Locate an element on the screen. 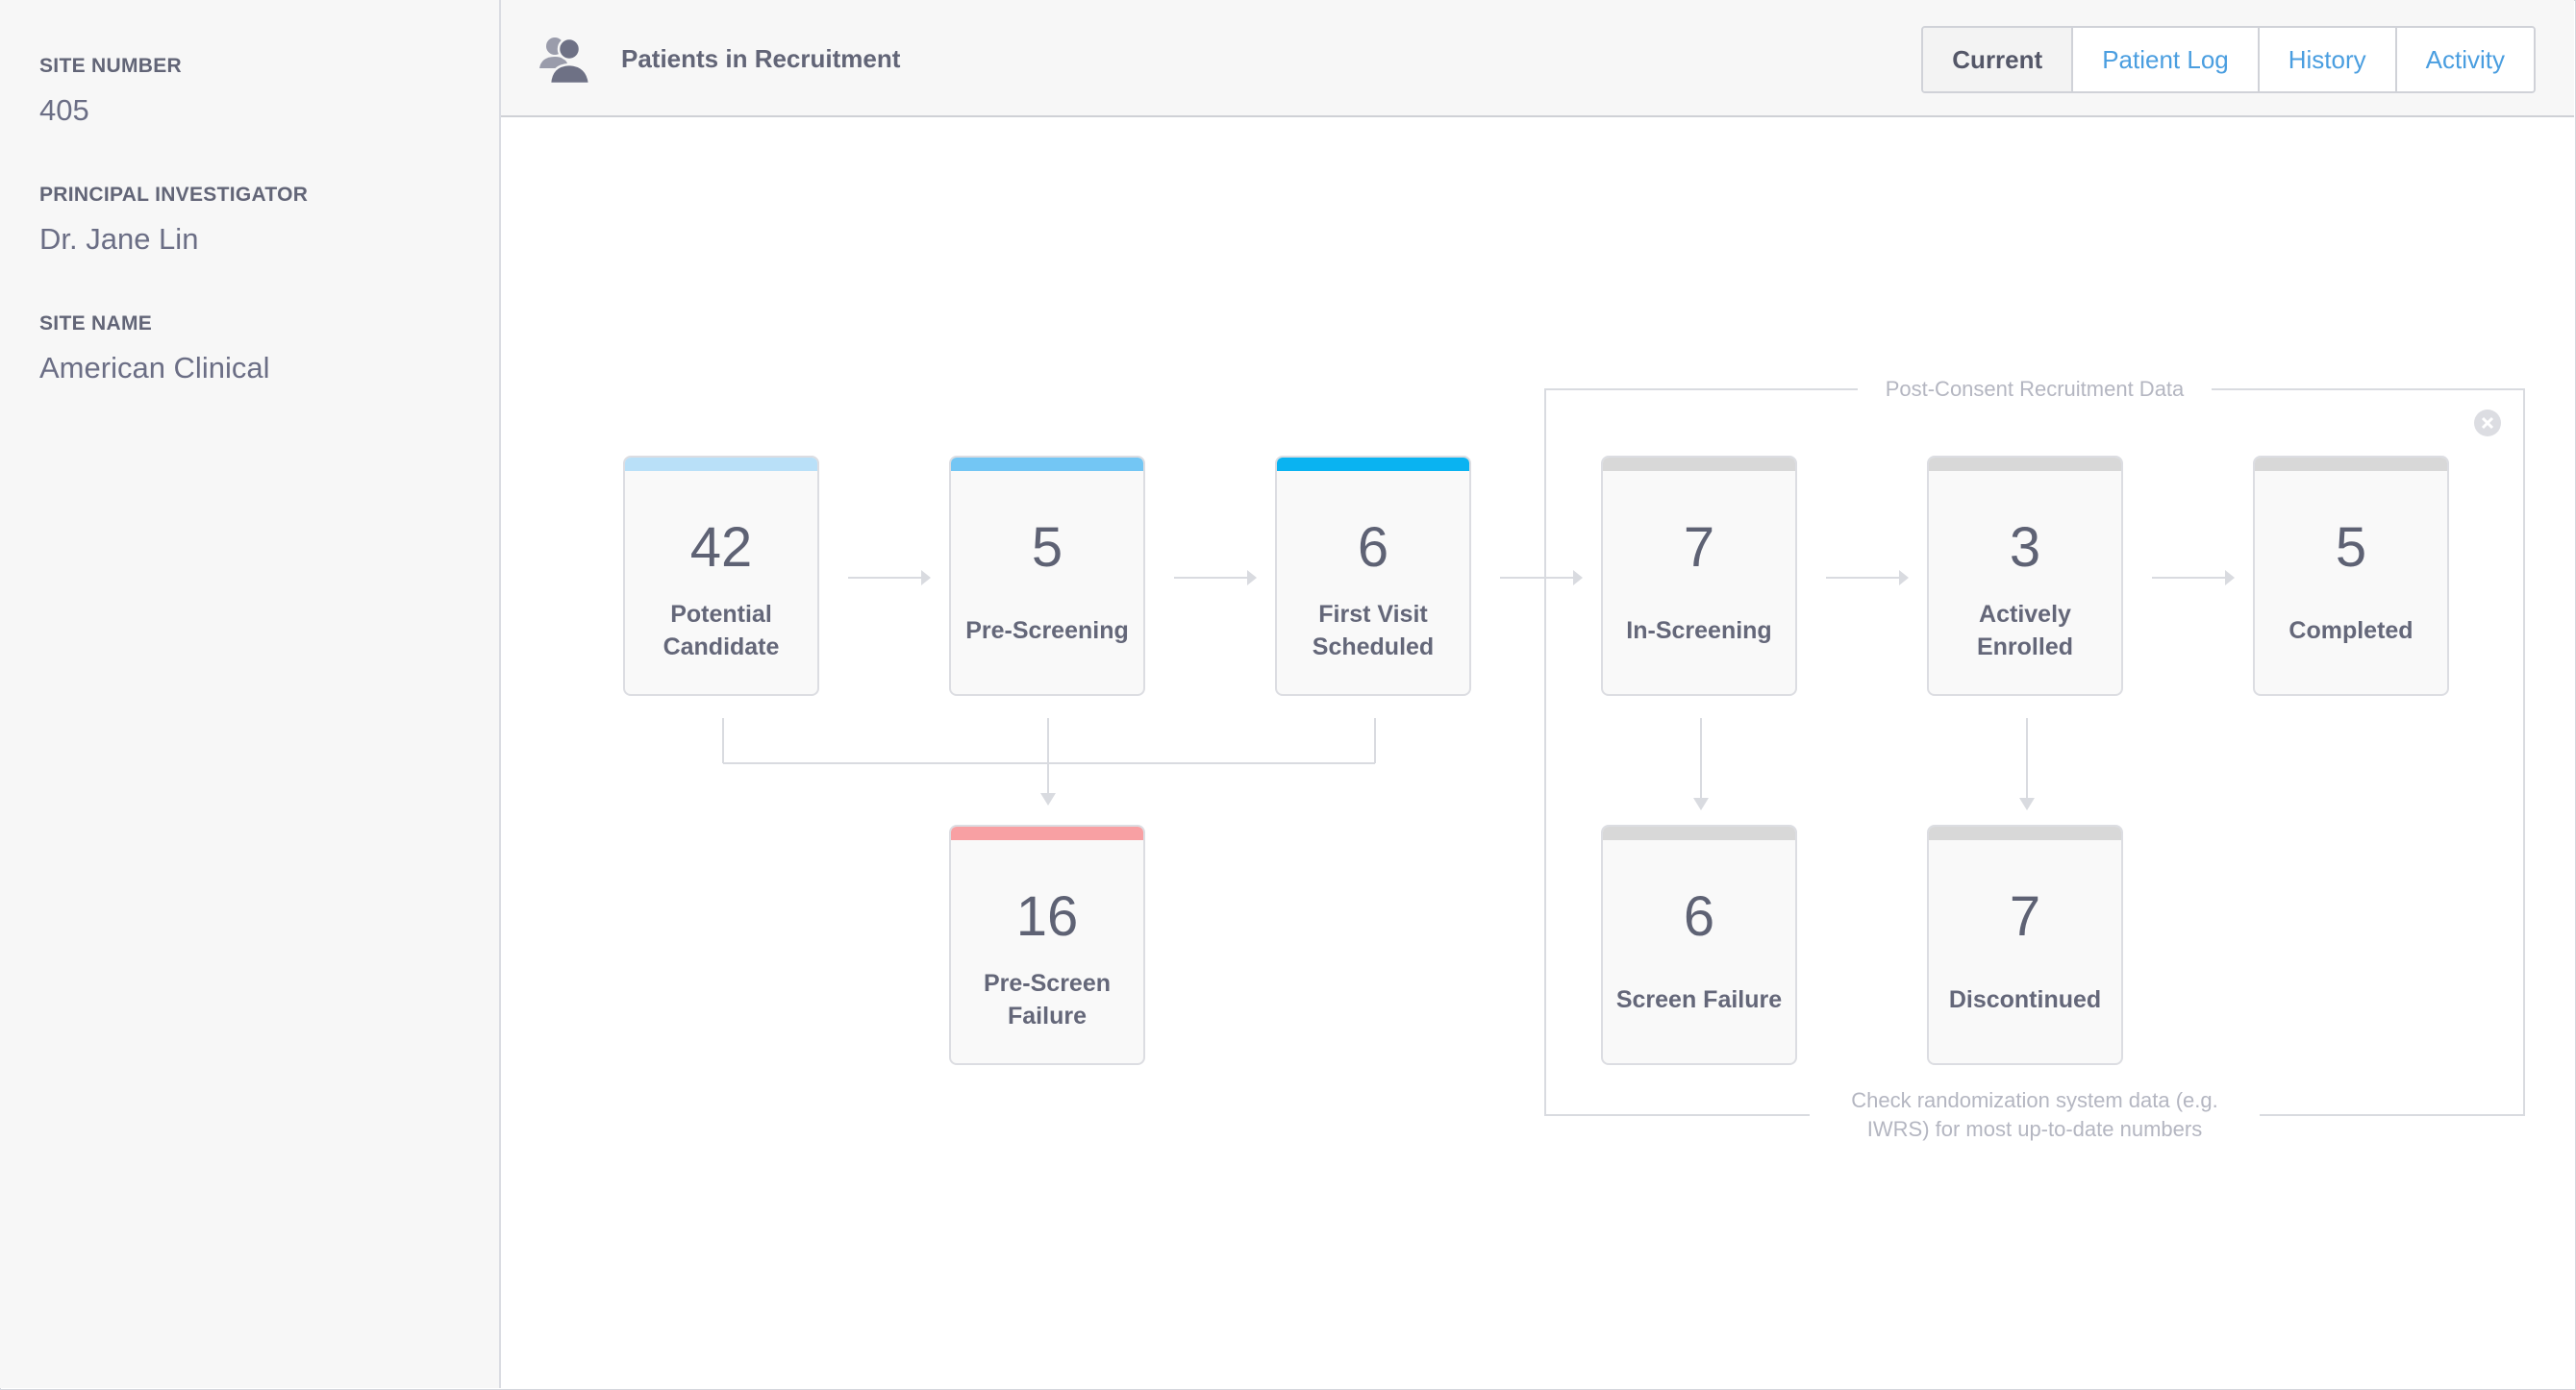 The width and height of the screenshot is (2576, 1390). card-label: Pre-Screen Failure is located at coordinates (1047, 999).